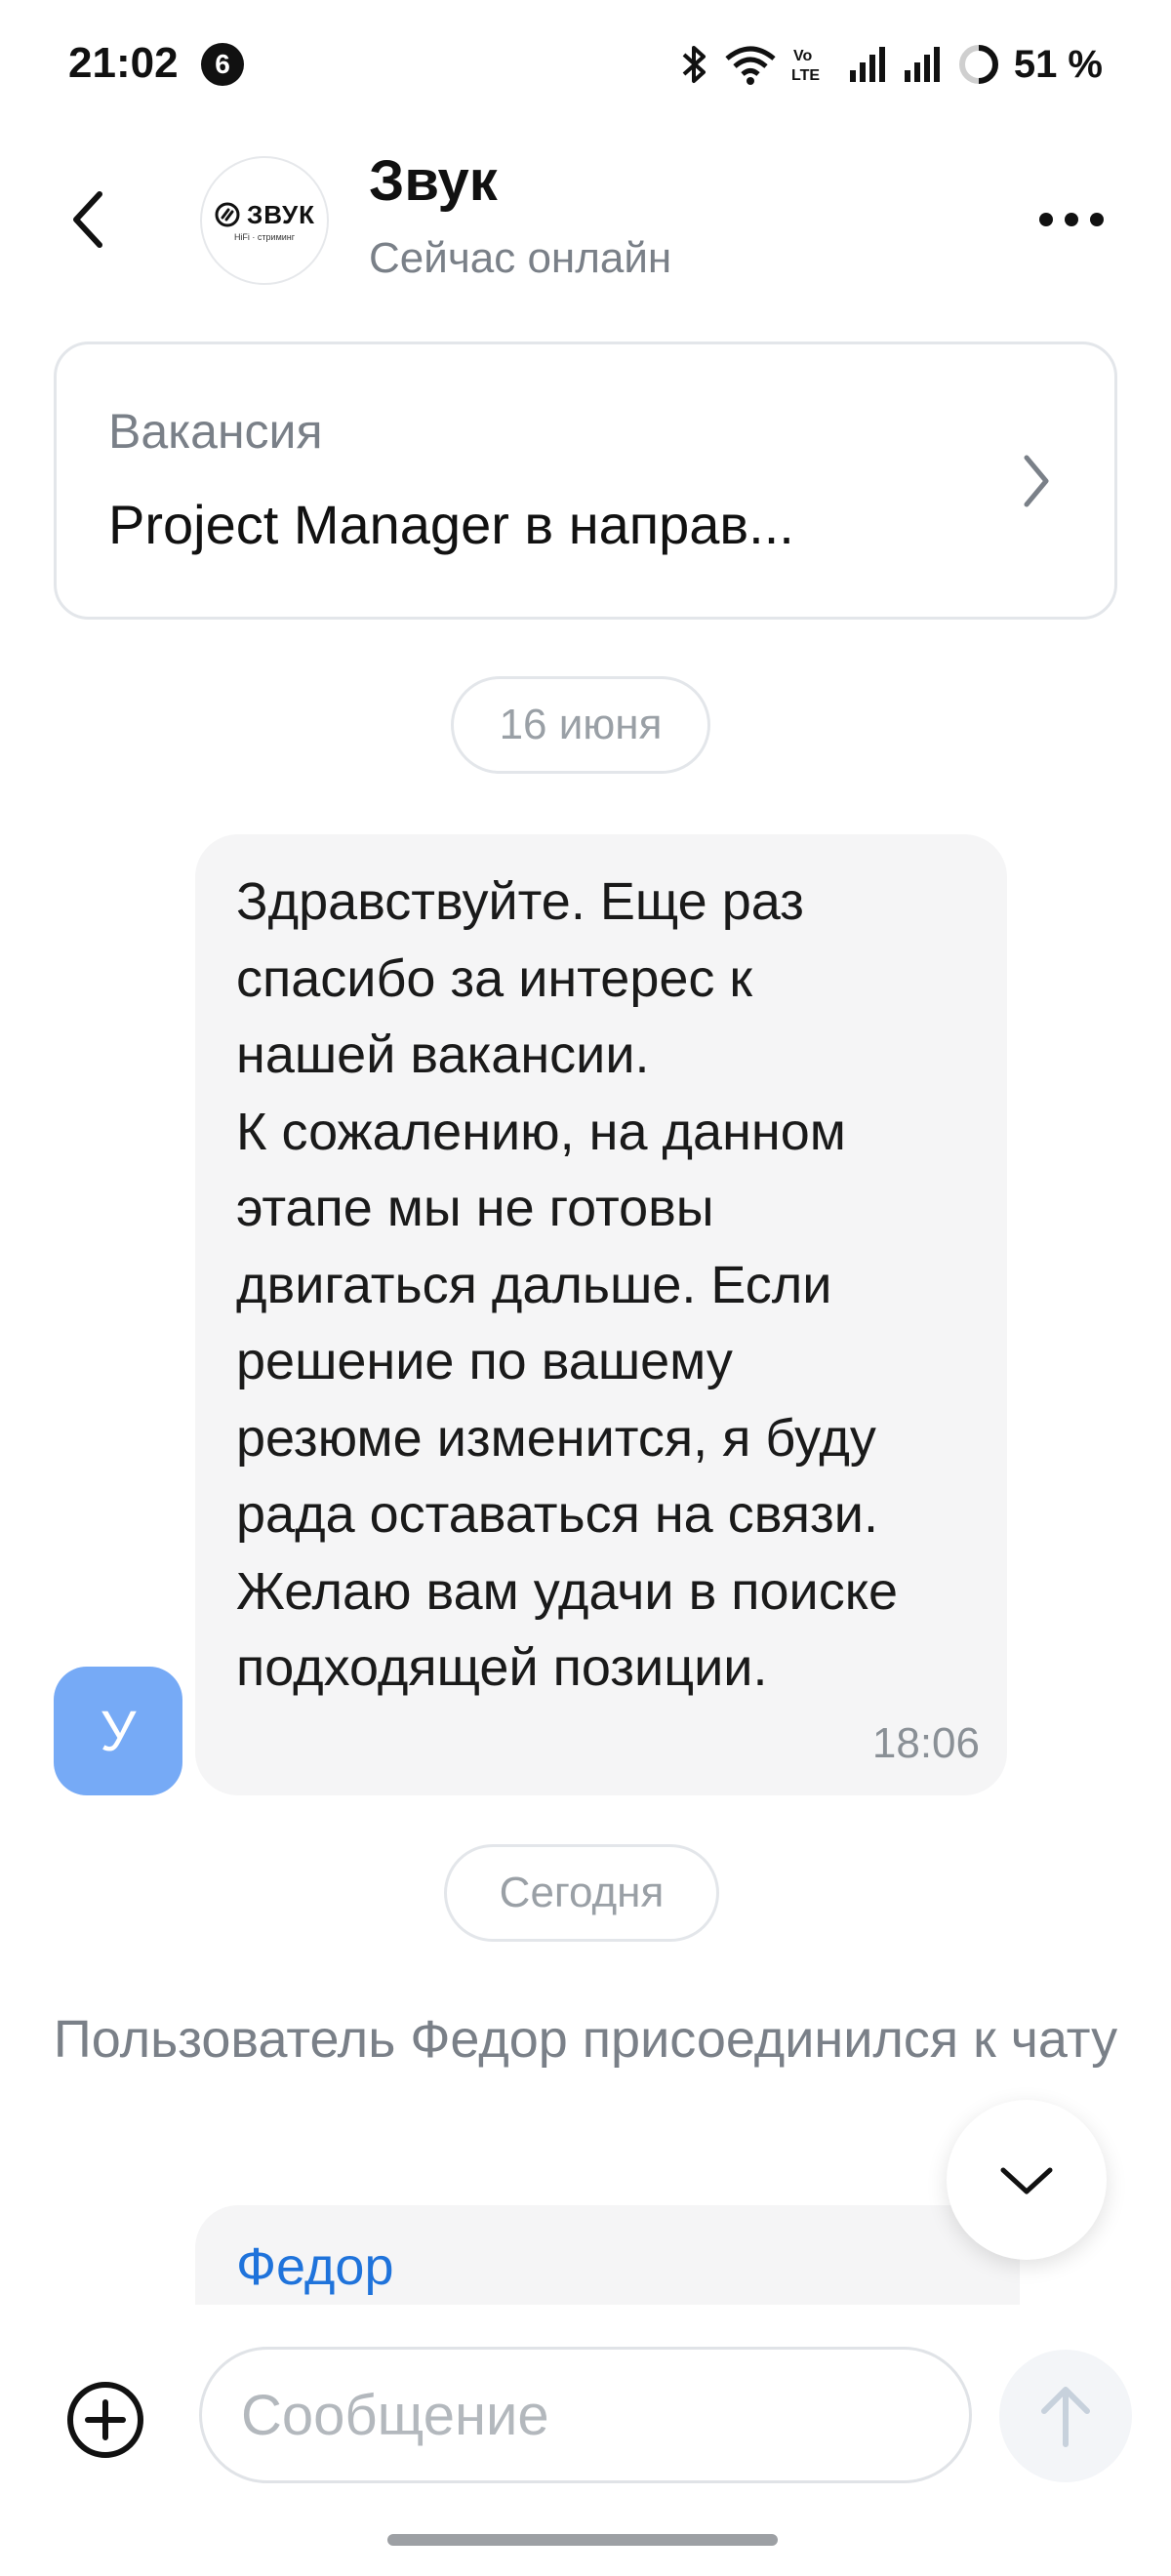 The width and height of the screenshot is (1171, 2576). Describe the element at coordinates (1036, 481) in the screenshot. I see `chevron-right-icon` at that location.